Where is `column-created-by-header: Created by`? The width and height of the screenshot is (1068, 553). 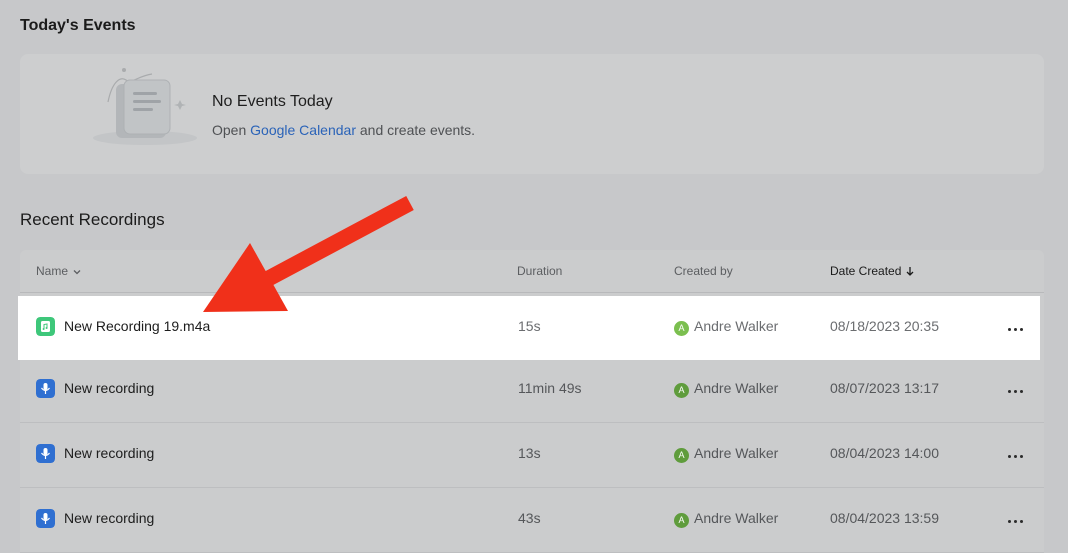
column-created-by-header: Created by is located at coordinates (703, 271).